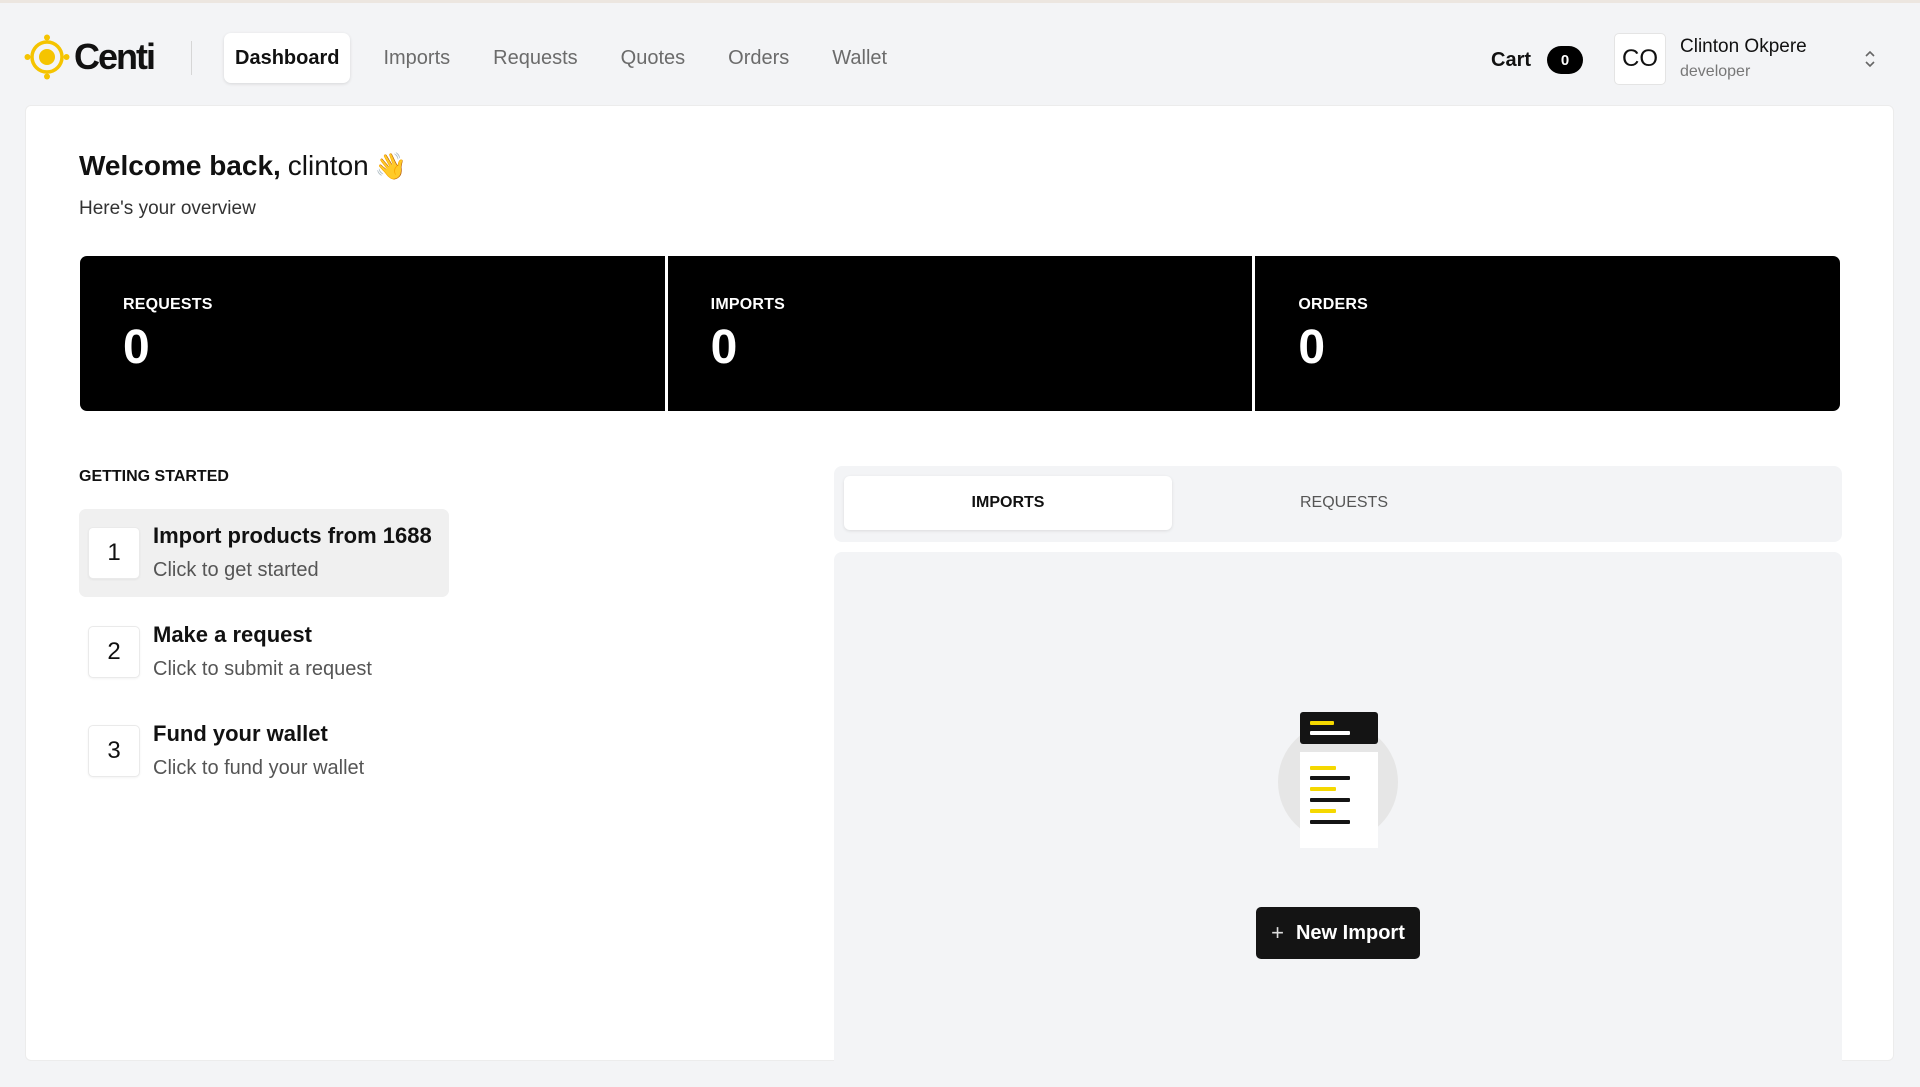  Describe the element at coordinates (747, 304) in the screenshot. I see `stat-label: IMPORTS` at that location.